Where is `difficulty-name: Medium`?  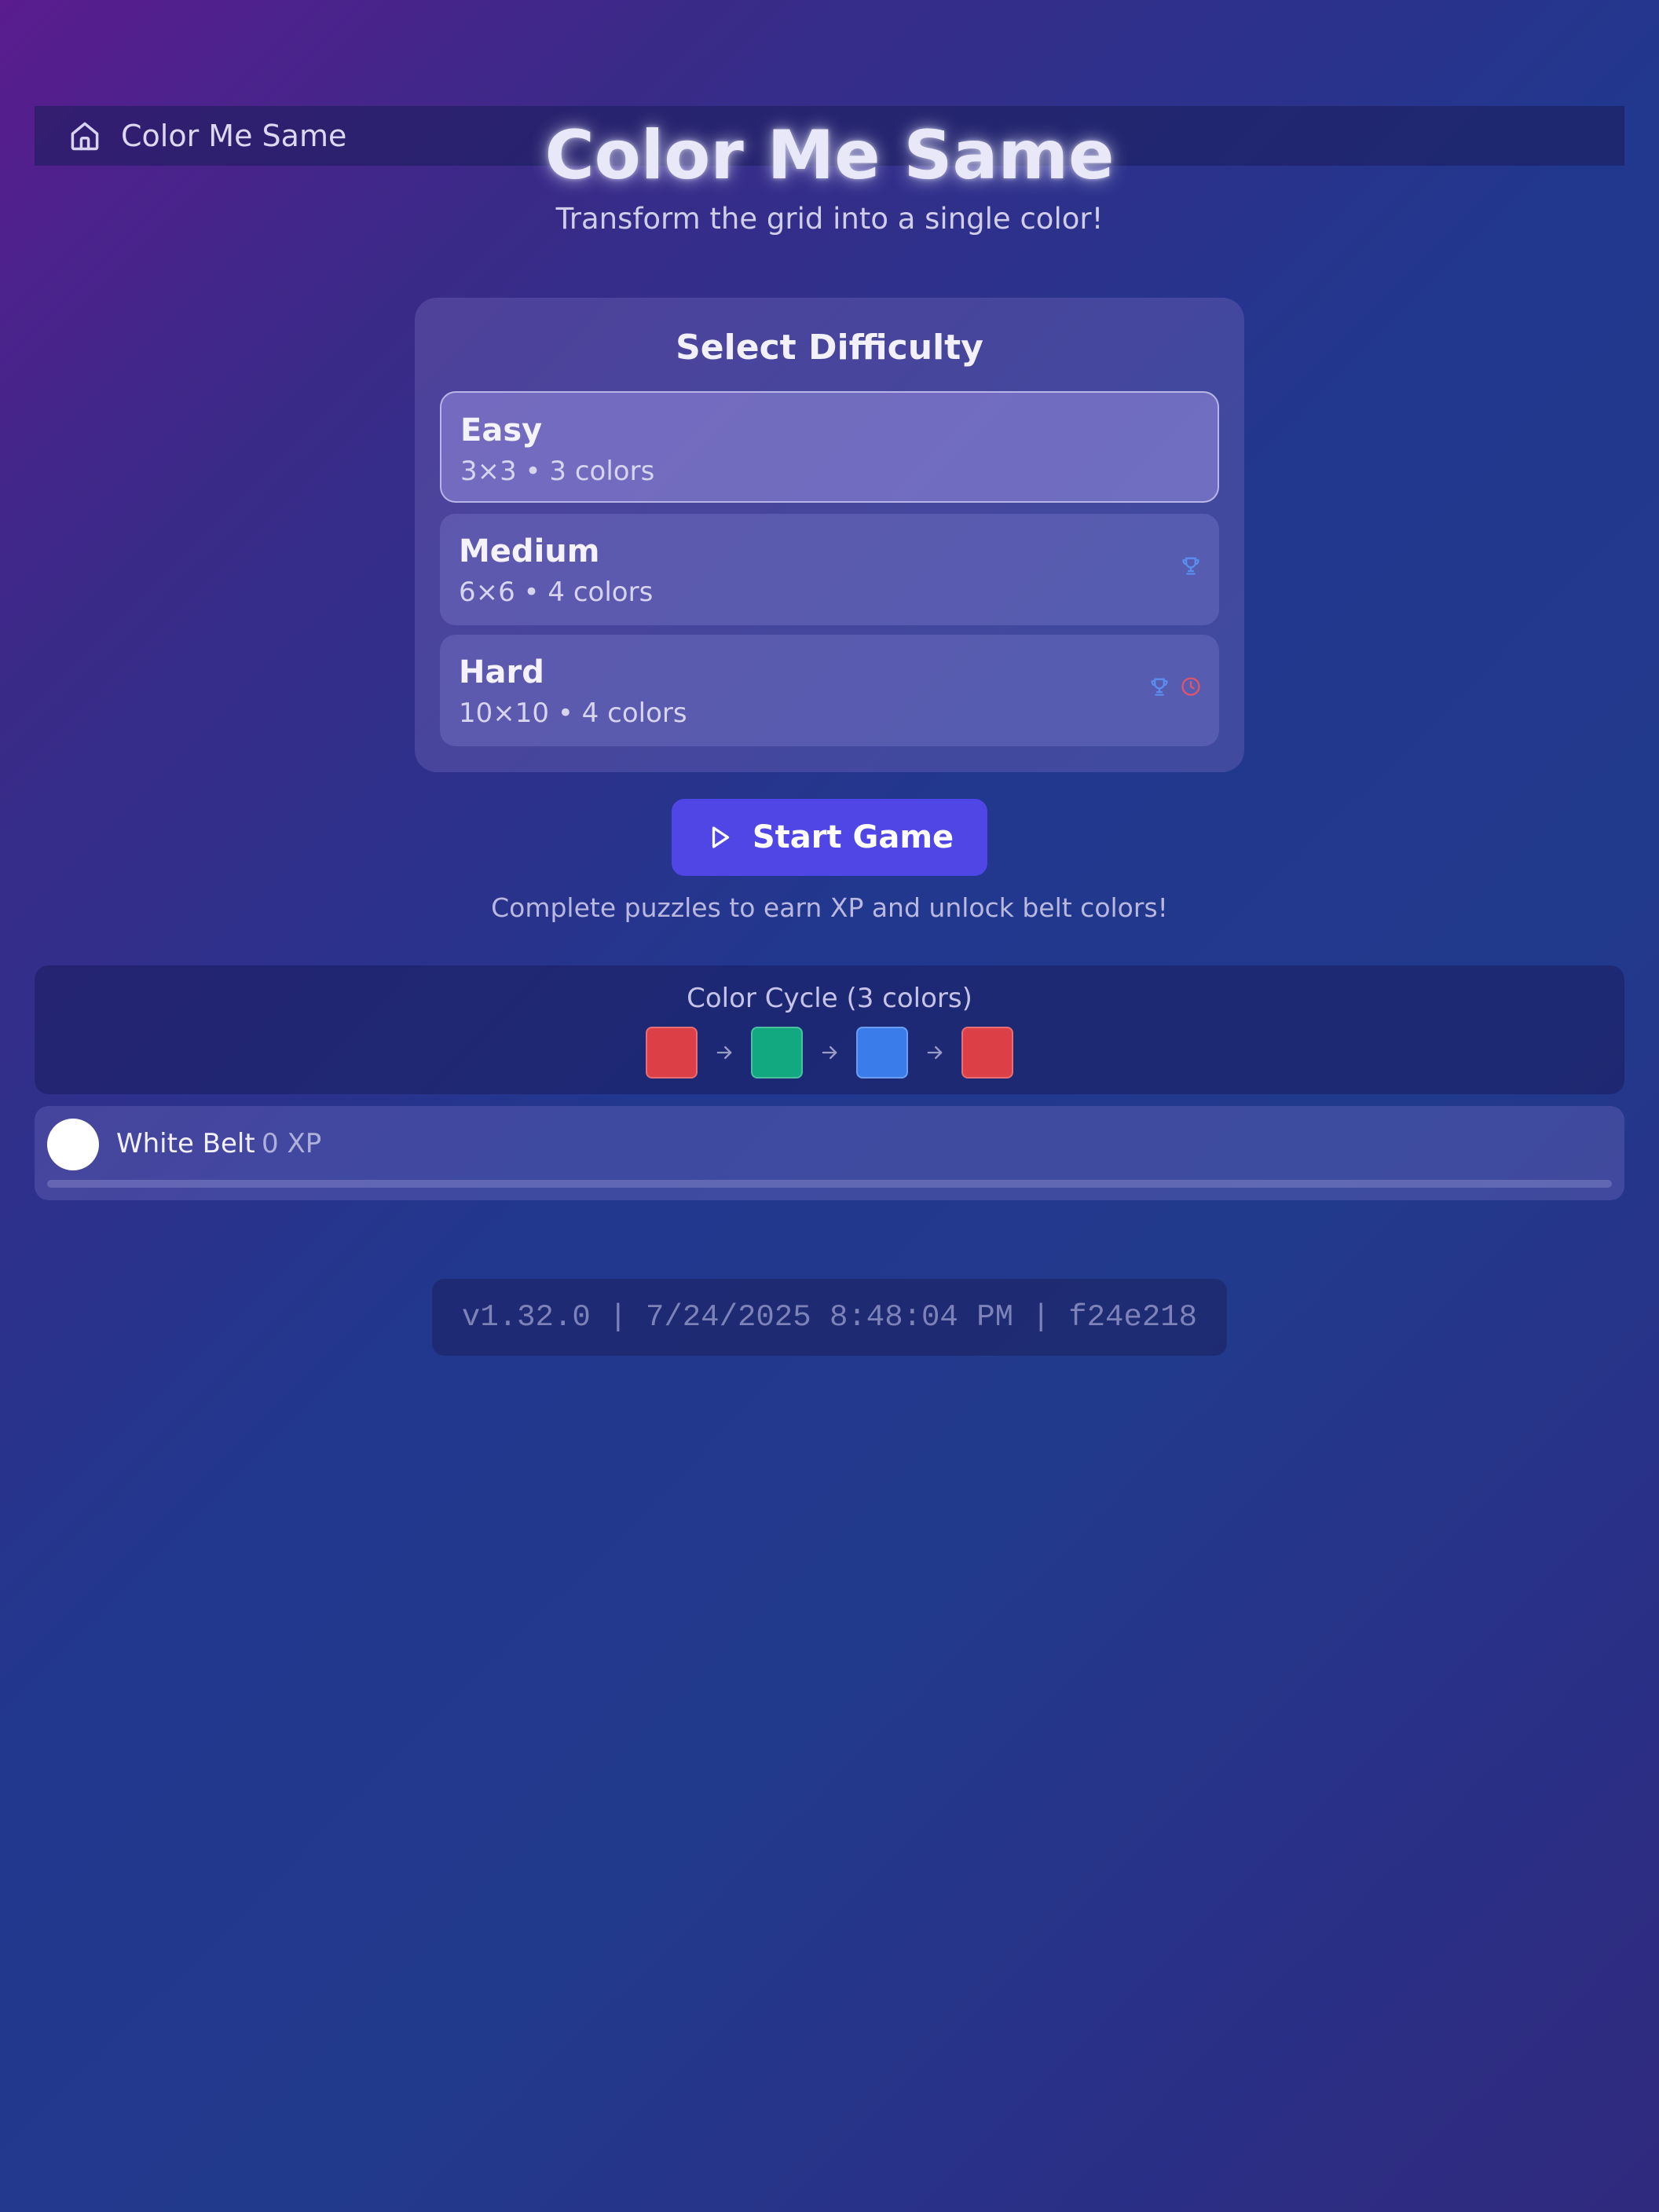 difficulty-name: Medium is located at coordinates (529, 551).